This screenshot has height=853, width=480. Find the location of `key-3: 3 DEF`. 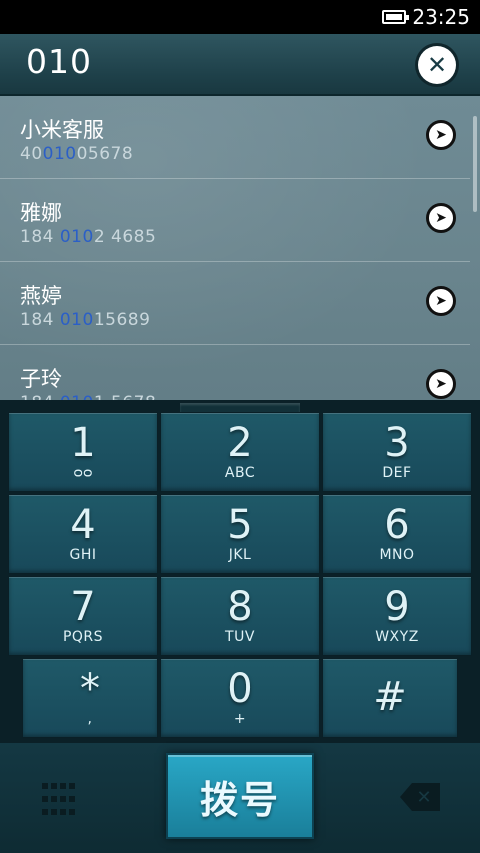

key-3: 3 DEF is located at coordinates (397, 452).